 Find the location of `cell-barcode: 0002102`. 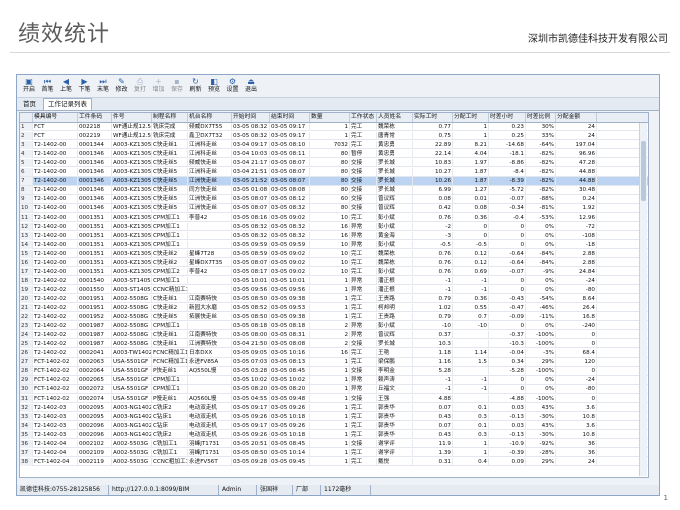

cell-barcode: 0002102 is located at coordinates (95, 443).